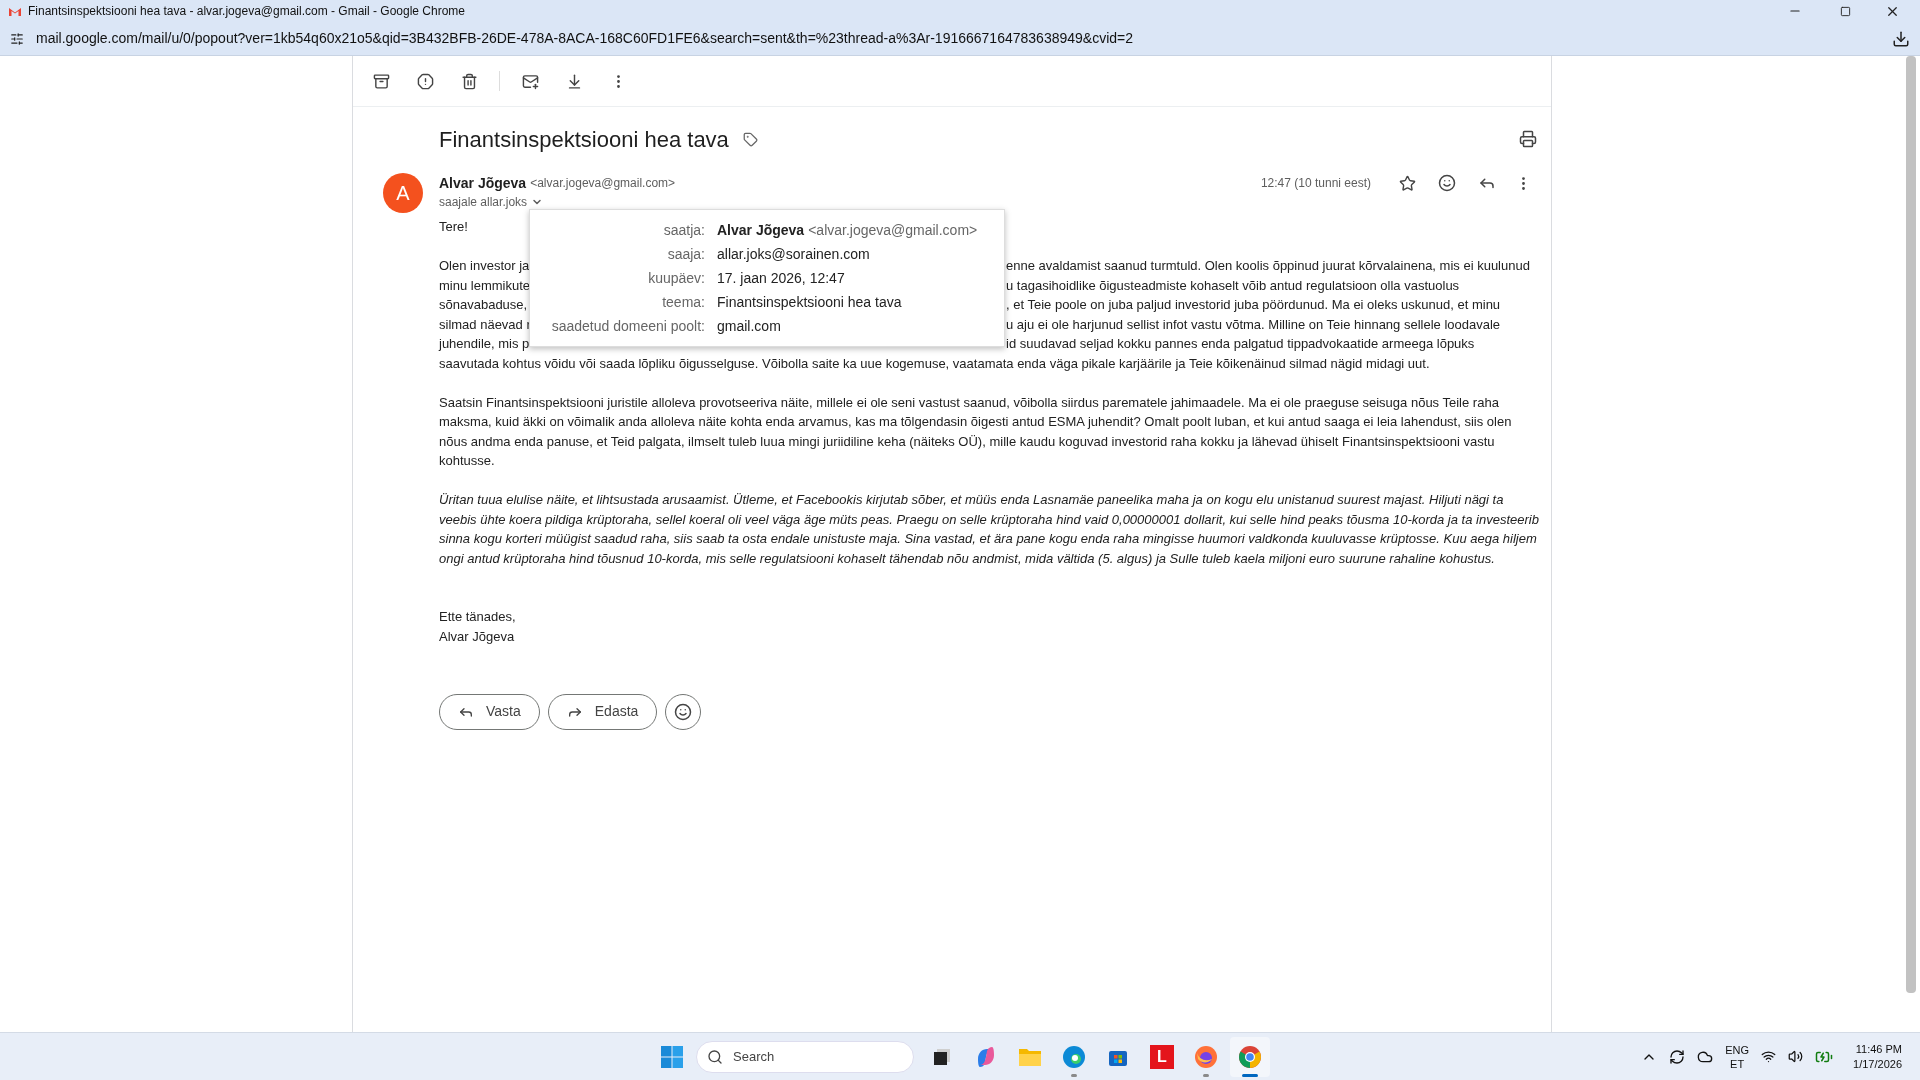 The image size is (1920, 1080). What do you see at coordinates (1253, 324) in the screenshot?
I see `body-text-line: u aju ei ole harjunud sellist infot vastu võtma. Milline on Teie hinnang sellele loodavale` at bounding box center [1253, 324].